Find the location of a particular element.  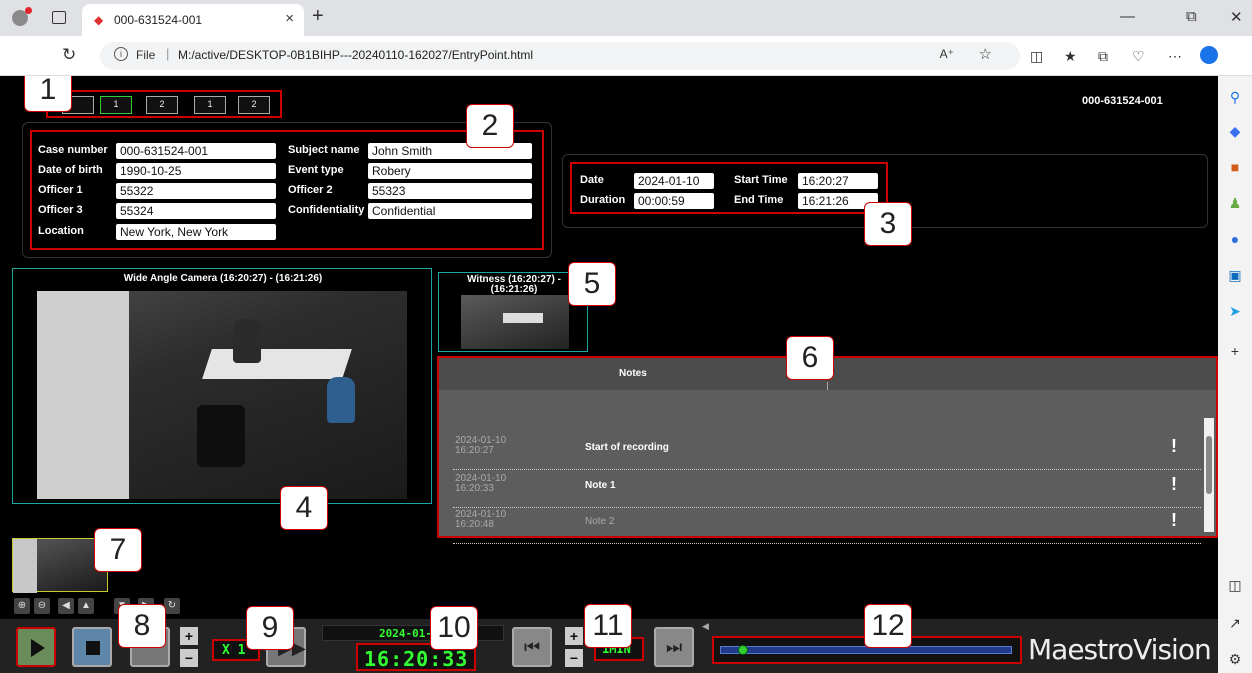

step-minus-button: − is located at coordinates (574, 658).